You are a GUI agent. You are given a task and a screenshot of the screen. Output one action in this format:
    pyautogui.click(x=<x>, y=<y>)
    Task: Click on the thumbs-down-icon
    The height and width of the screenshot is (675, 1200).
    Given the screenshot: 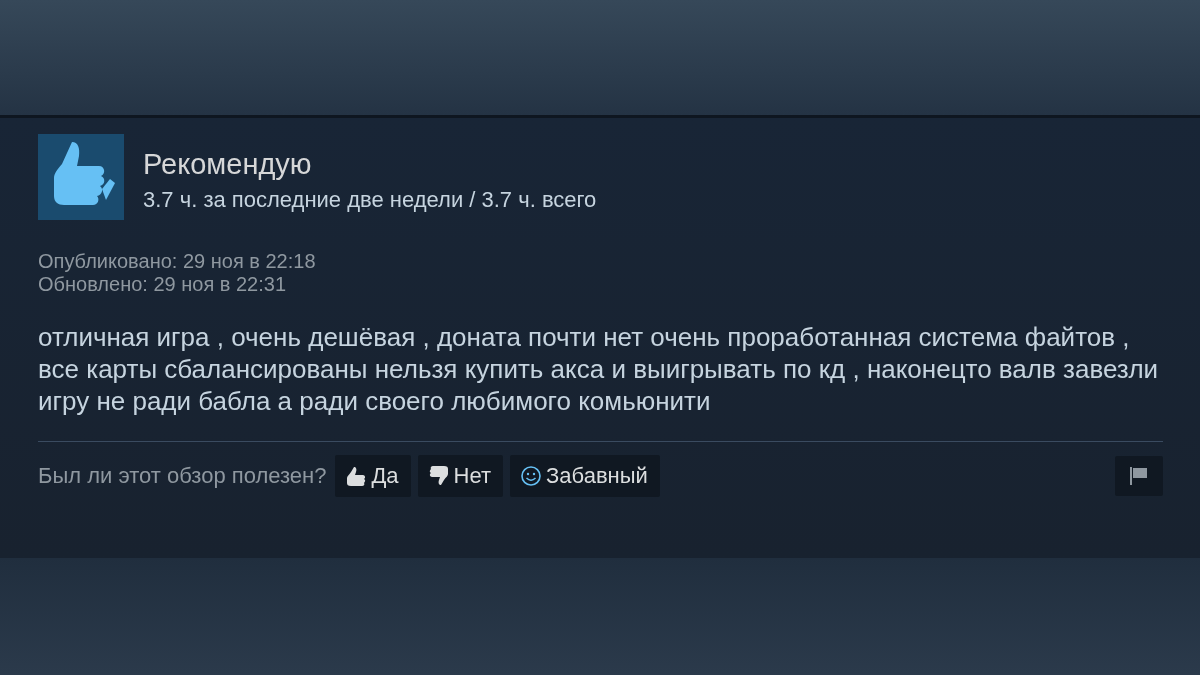 What is the action you would take?
    pyautogui.click(x=438, y=476)
    